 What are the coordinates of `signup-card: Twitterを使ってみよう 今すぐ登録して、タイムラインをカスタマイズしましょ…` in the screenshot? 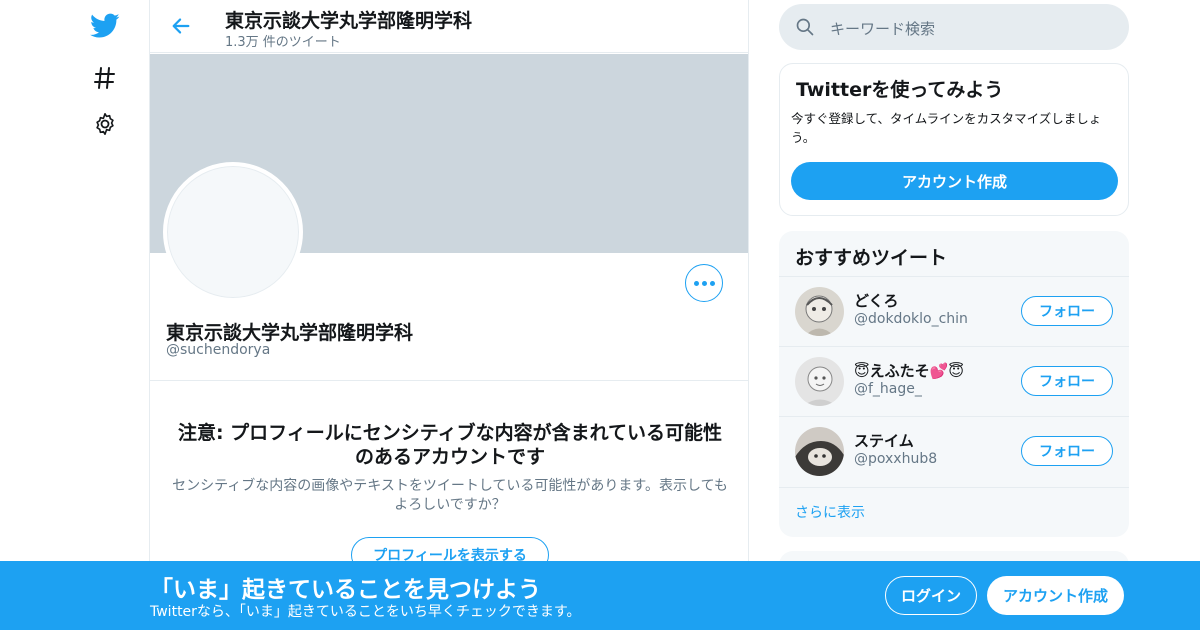 It's located at (954, 139).